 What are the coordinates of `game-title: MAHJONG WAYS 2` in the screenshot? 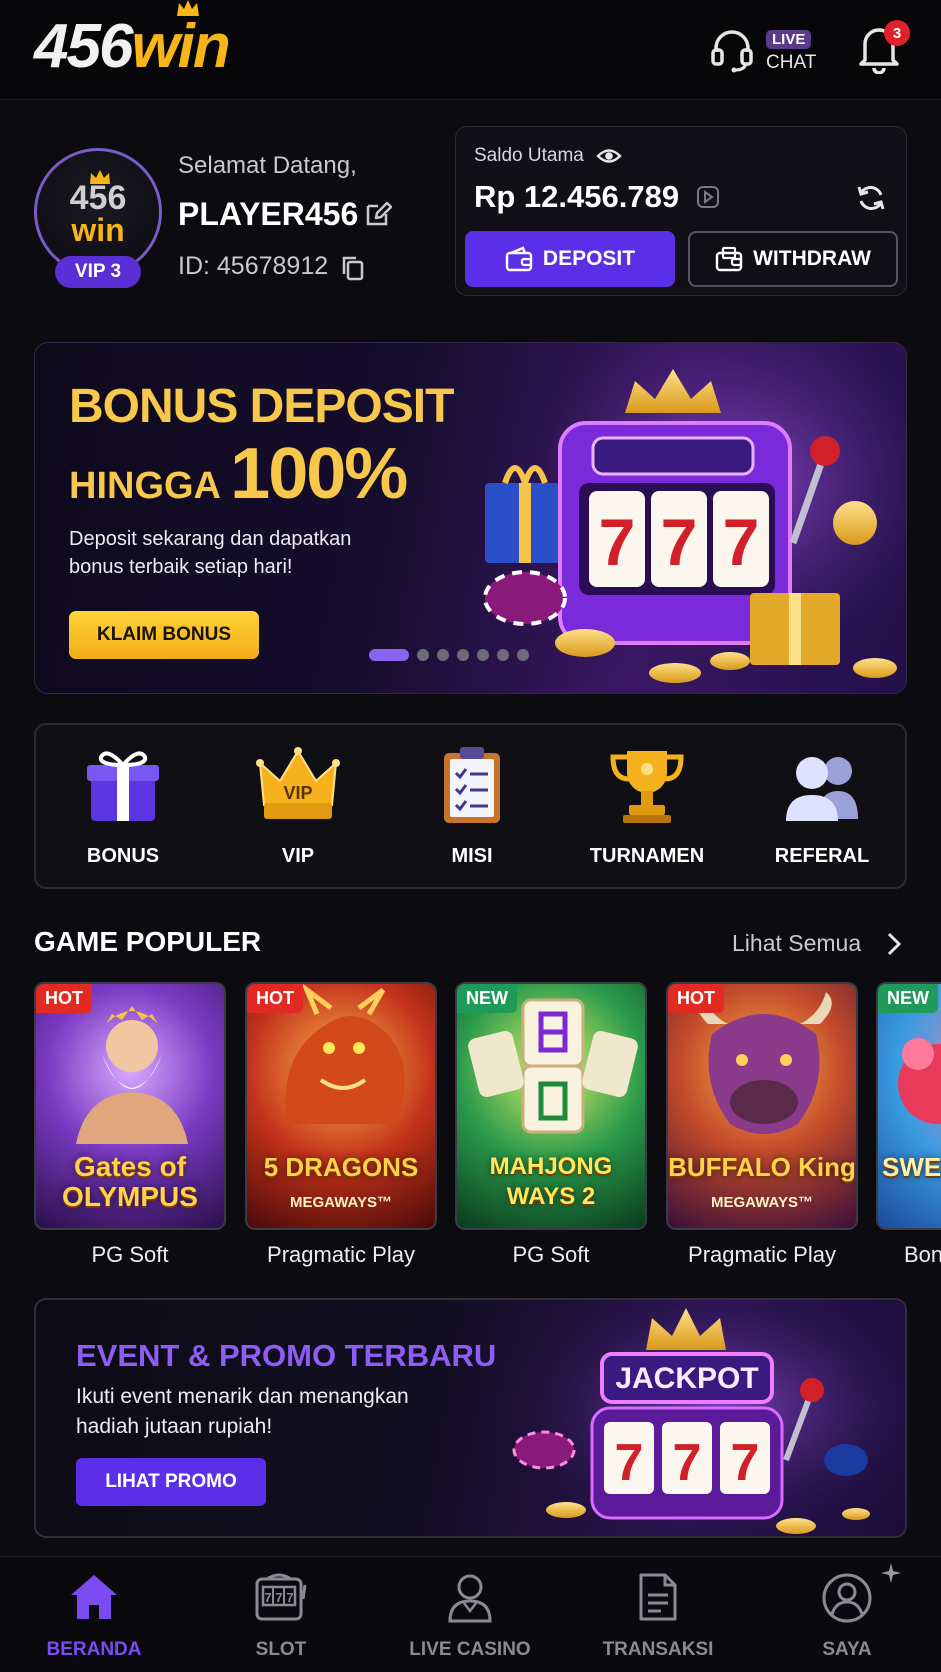 It's located at (551, 1181).